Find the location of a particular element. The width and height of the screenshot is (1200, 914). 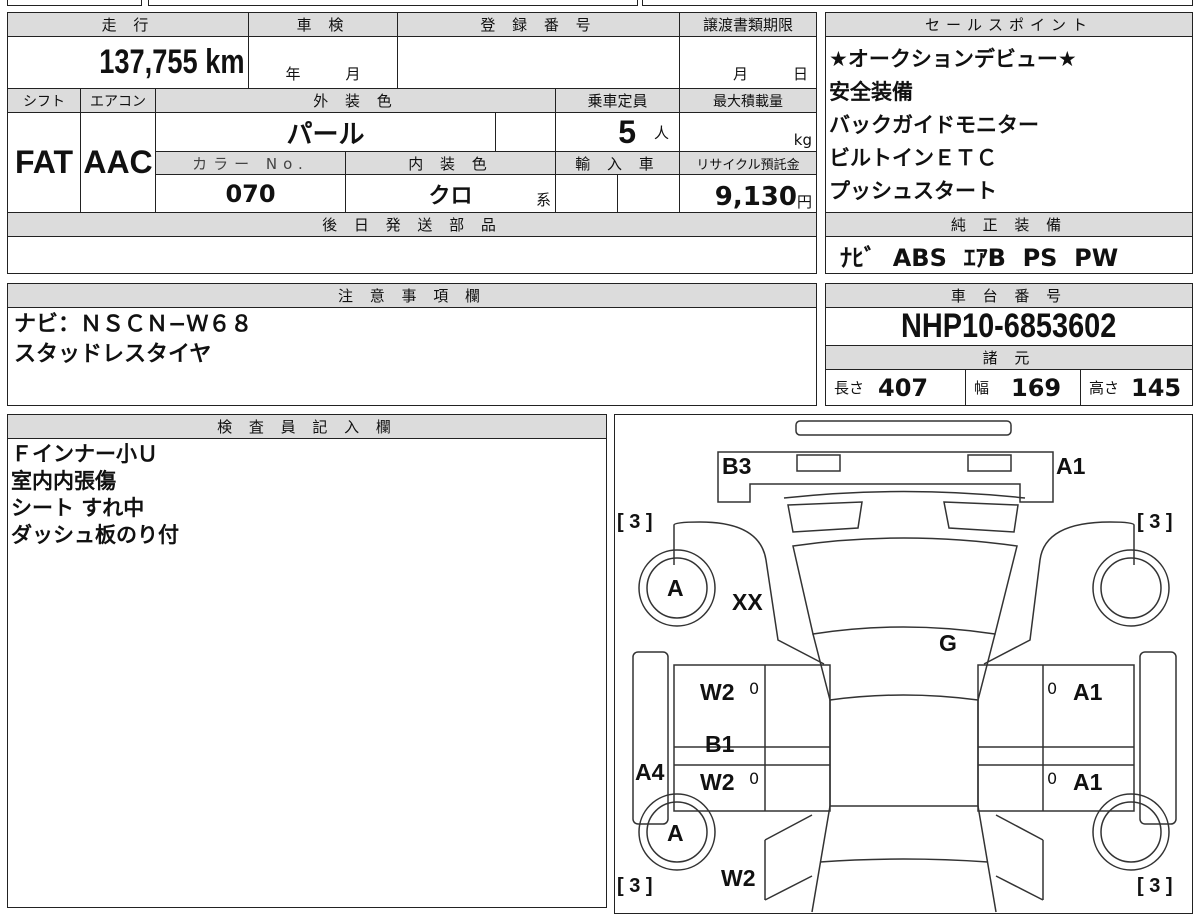

chassis-header: 車 台 番 号 is located at coordinates (1009, 295).